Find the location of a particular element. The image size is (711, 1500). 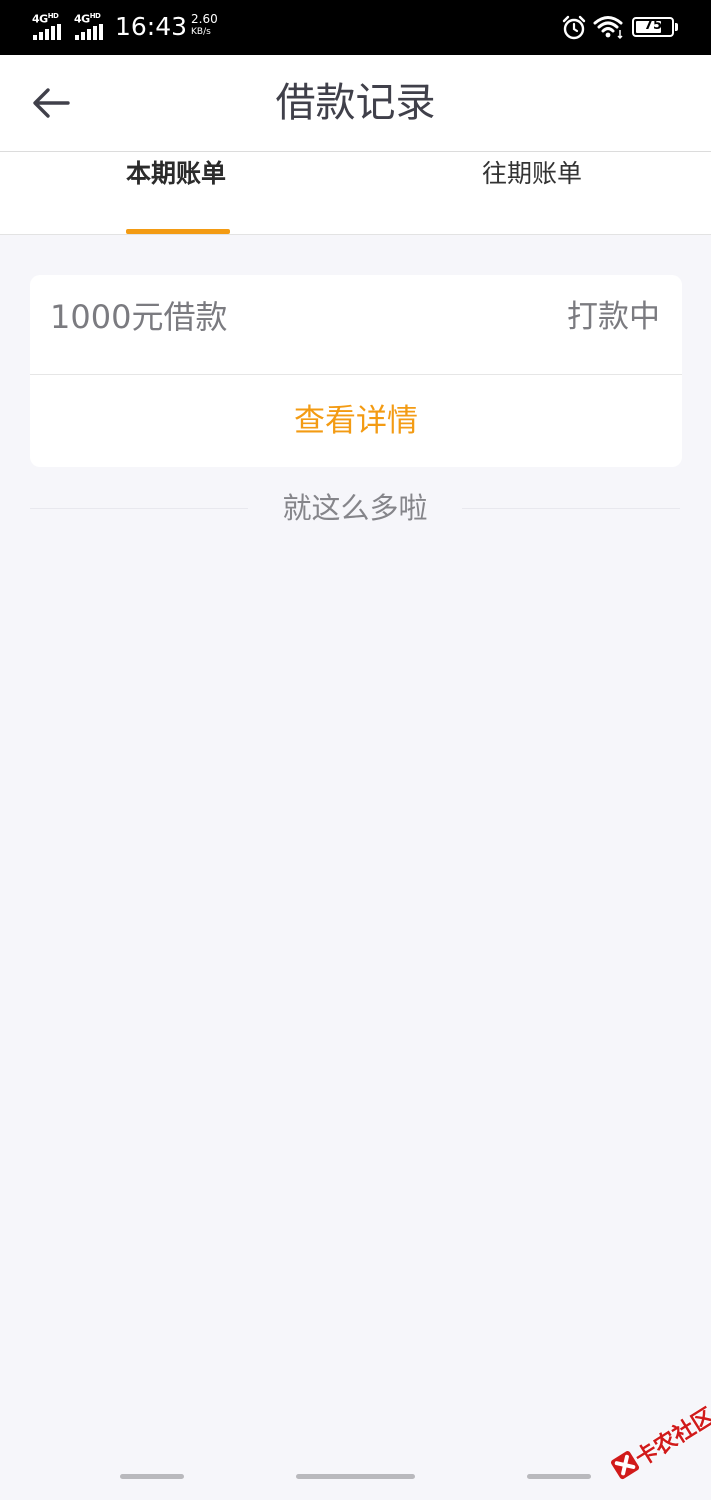

signal-1: 4GHD is located at coordinates (49, 26).